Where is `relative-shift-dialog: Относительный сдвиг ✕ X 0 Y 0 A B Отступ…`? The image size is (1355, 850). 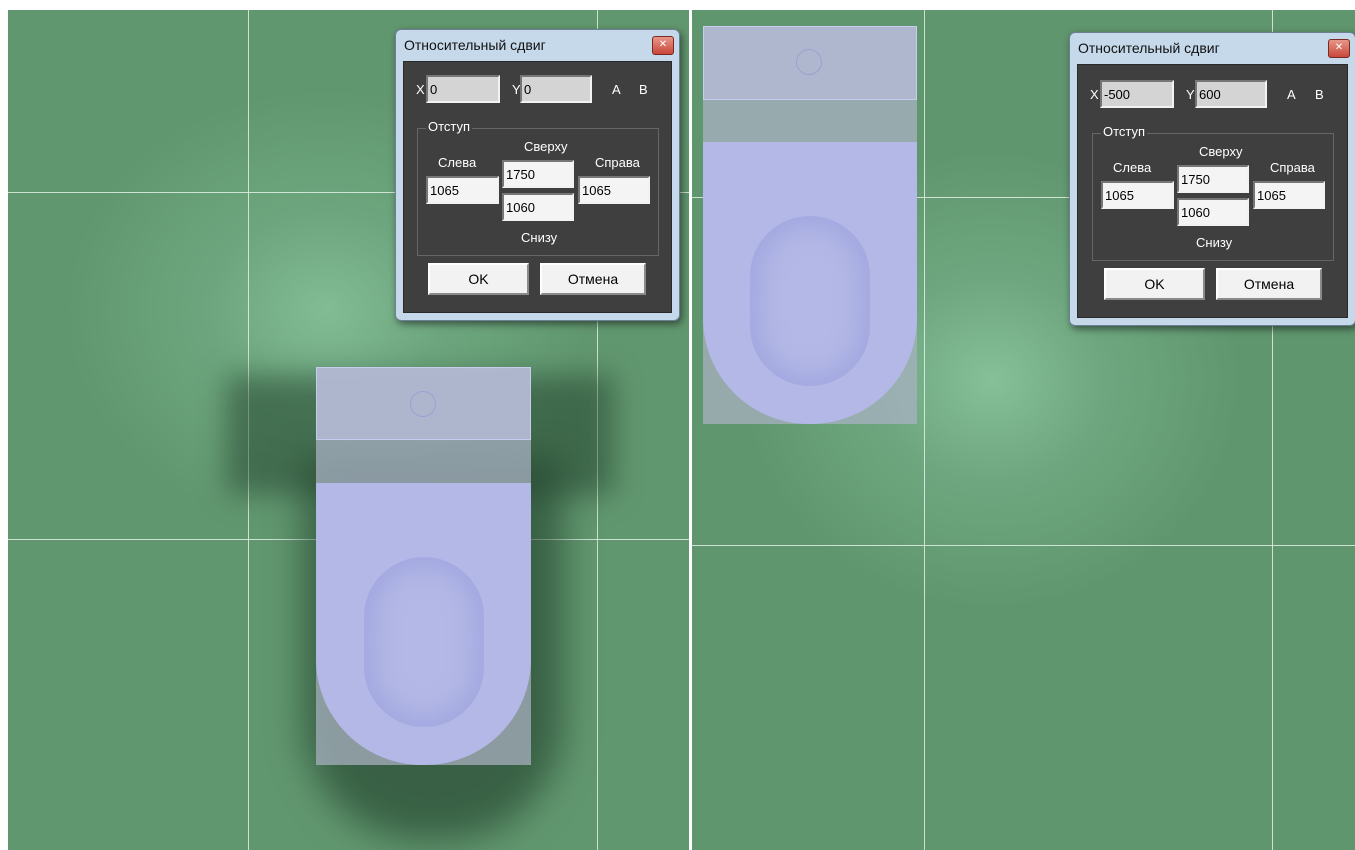
relative-shift-dialog: Относительный сдвиг ✕ X 0 Y 0 A B Отступ… is located at coordinates (537, 175).